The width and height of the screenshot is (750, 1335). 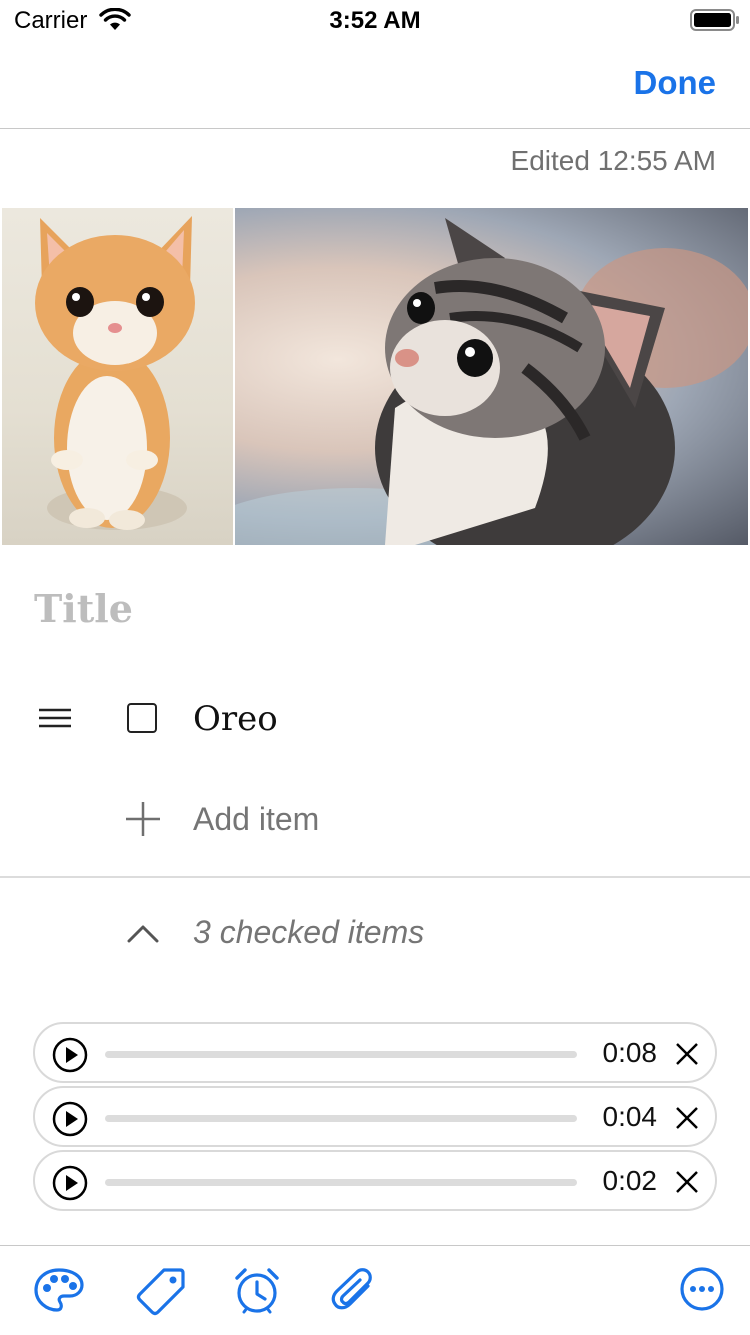 What do you see at coordinates (117, 376) in the screenshot?
I see `image-orange-kitten` at bounding box center [117, 376].